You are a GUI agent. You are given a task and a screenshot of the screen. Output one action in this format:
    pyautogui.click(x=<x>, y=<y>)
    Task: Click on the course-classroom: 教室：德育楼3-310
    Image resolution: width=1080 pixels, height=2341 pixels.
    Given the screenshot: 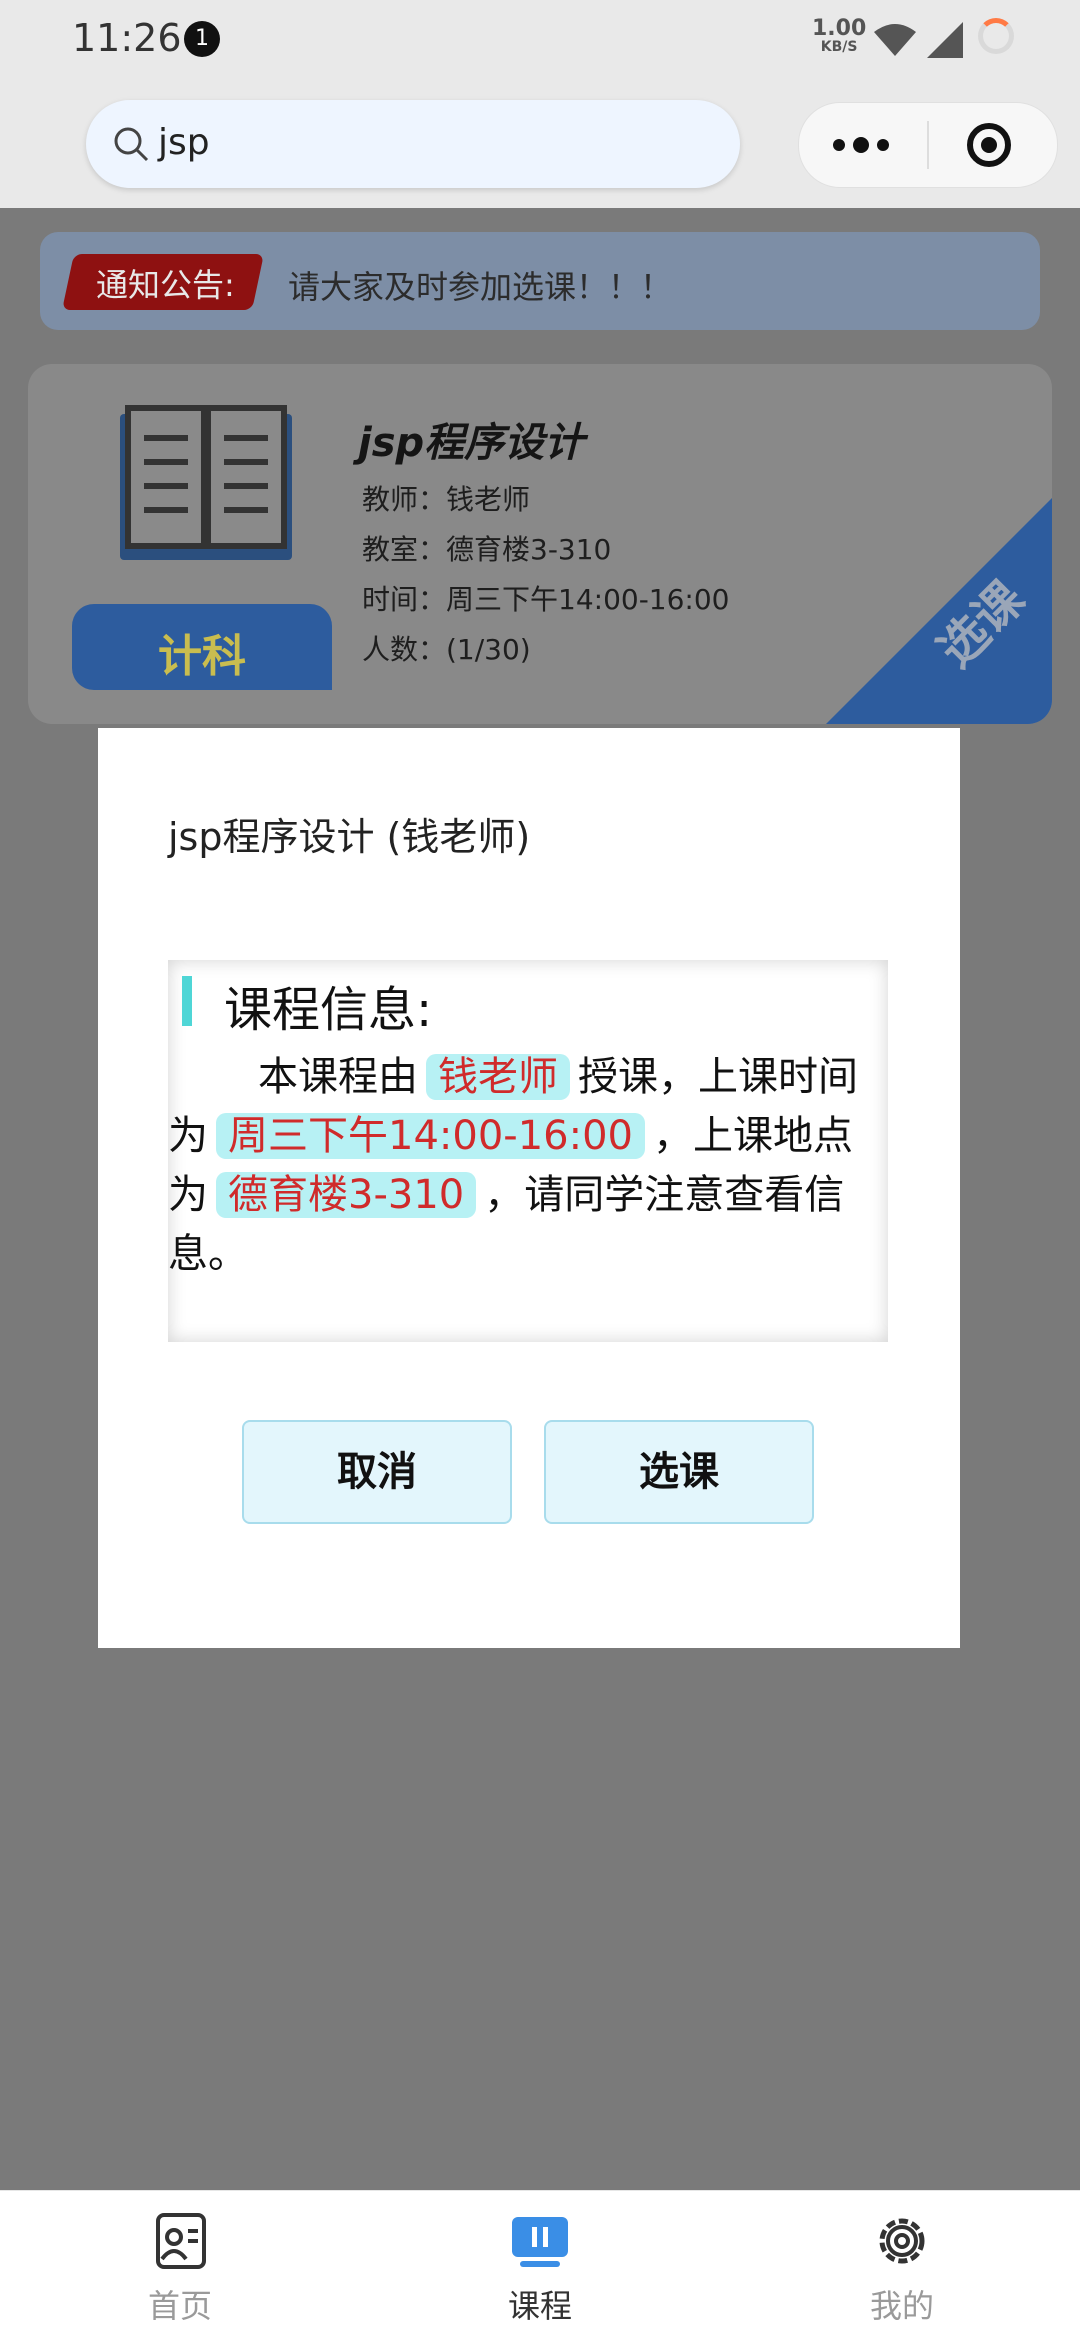 What is the action you would take?
    pyautogui.click(x=487, y=549)
    